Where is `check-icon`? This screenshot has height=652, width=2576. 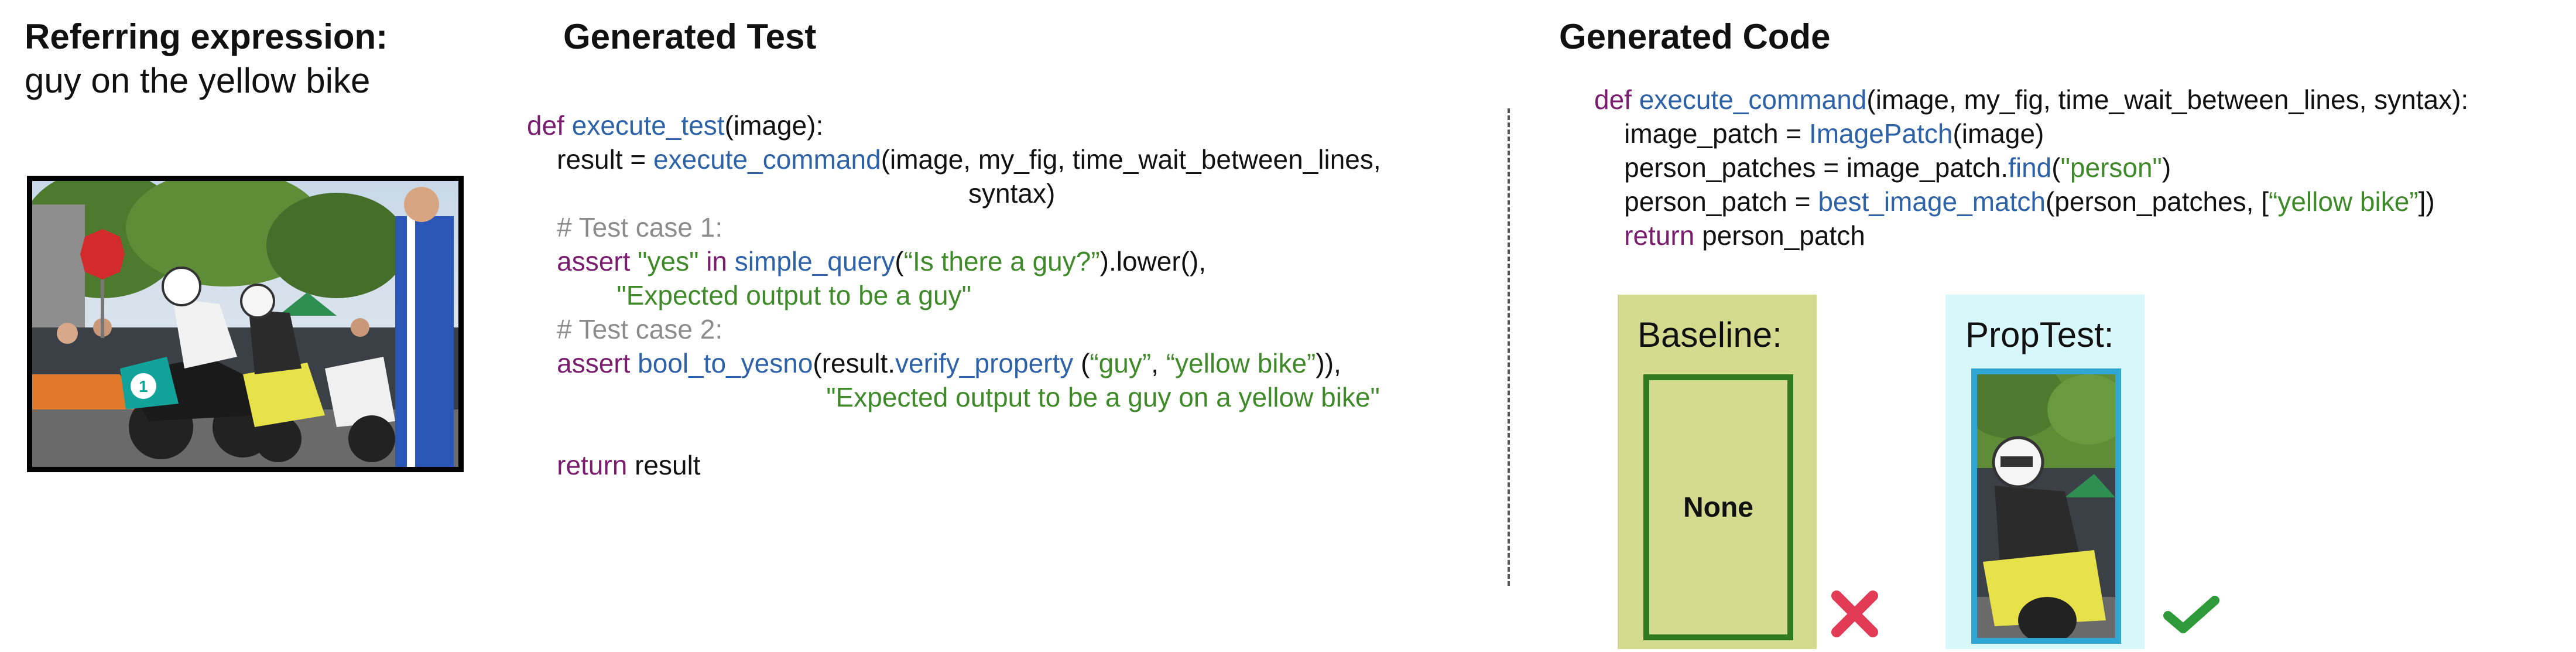
check-icon is located at coordinates (2191, 614).